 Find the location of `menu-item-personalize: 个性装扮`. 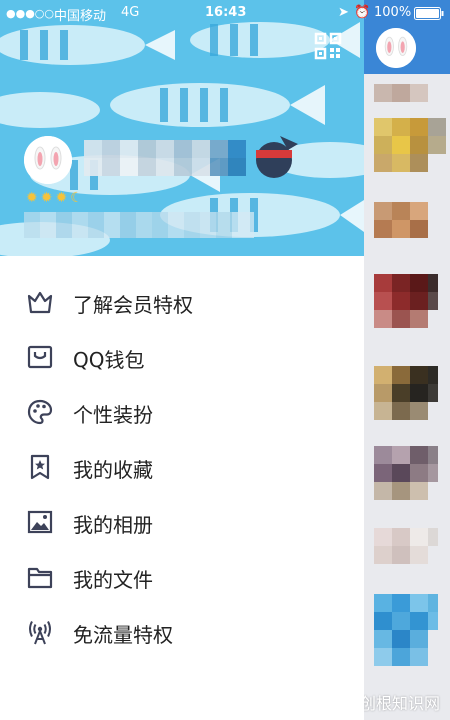

menu-item-personalize: 个性装扮 is located at coordinates (182, 411).